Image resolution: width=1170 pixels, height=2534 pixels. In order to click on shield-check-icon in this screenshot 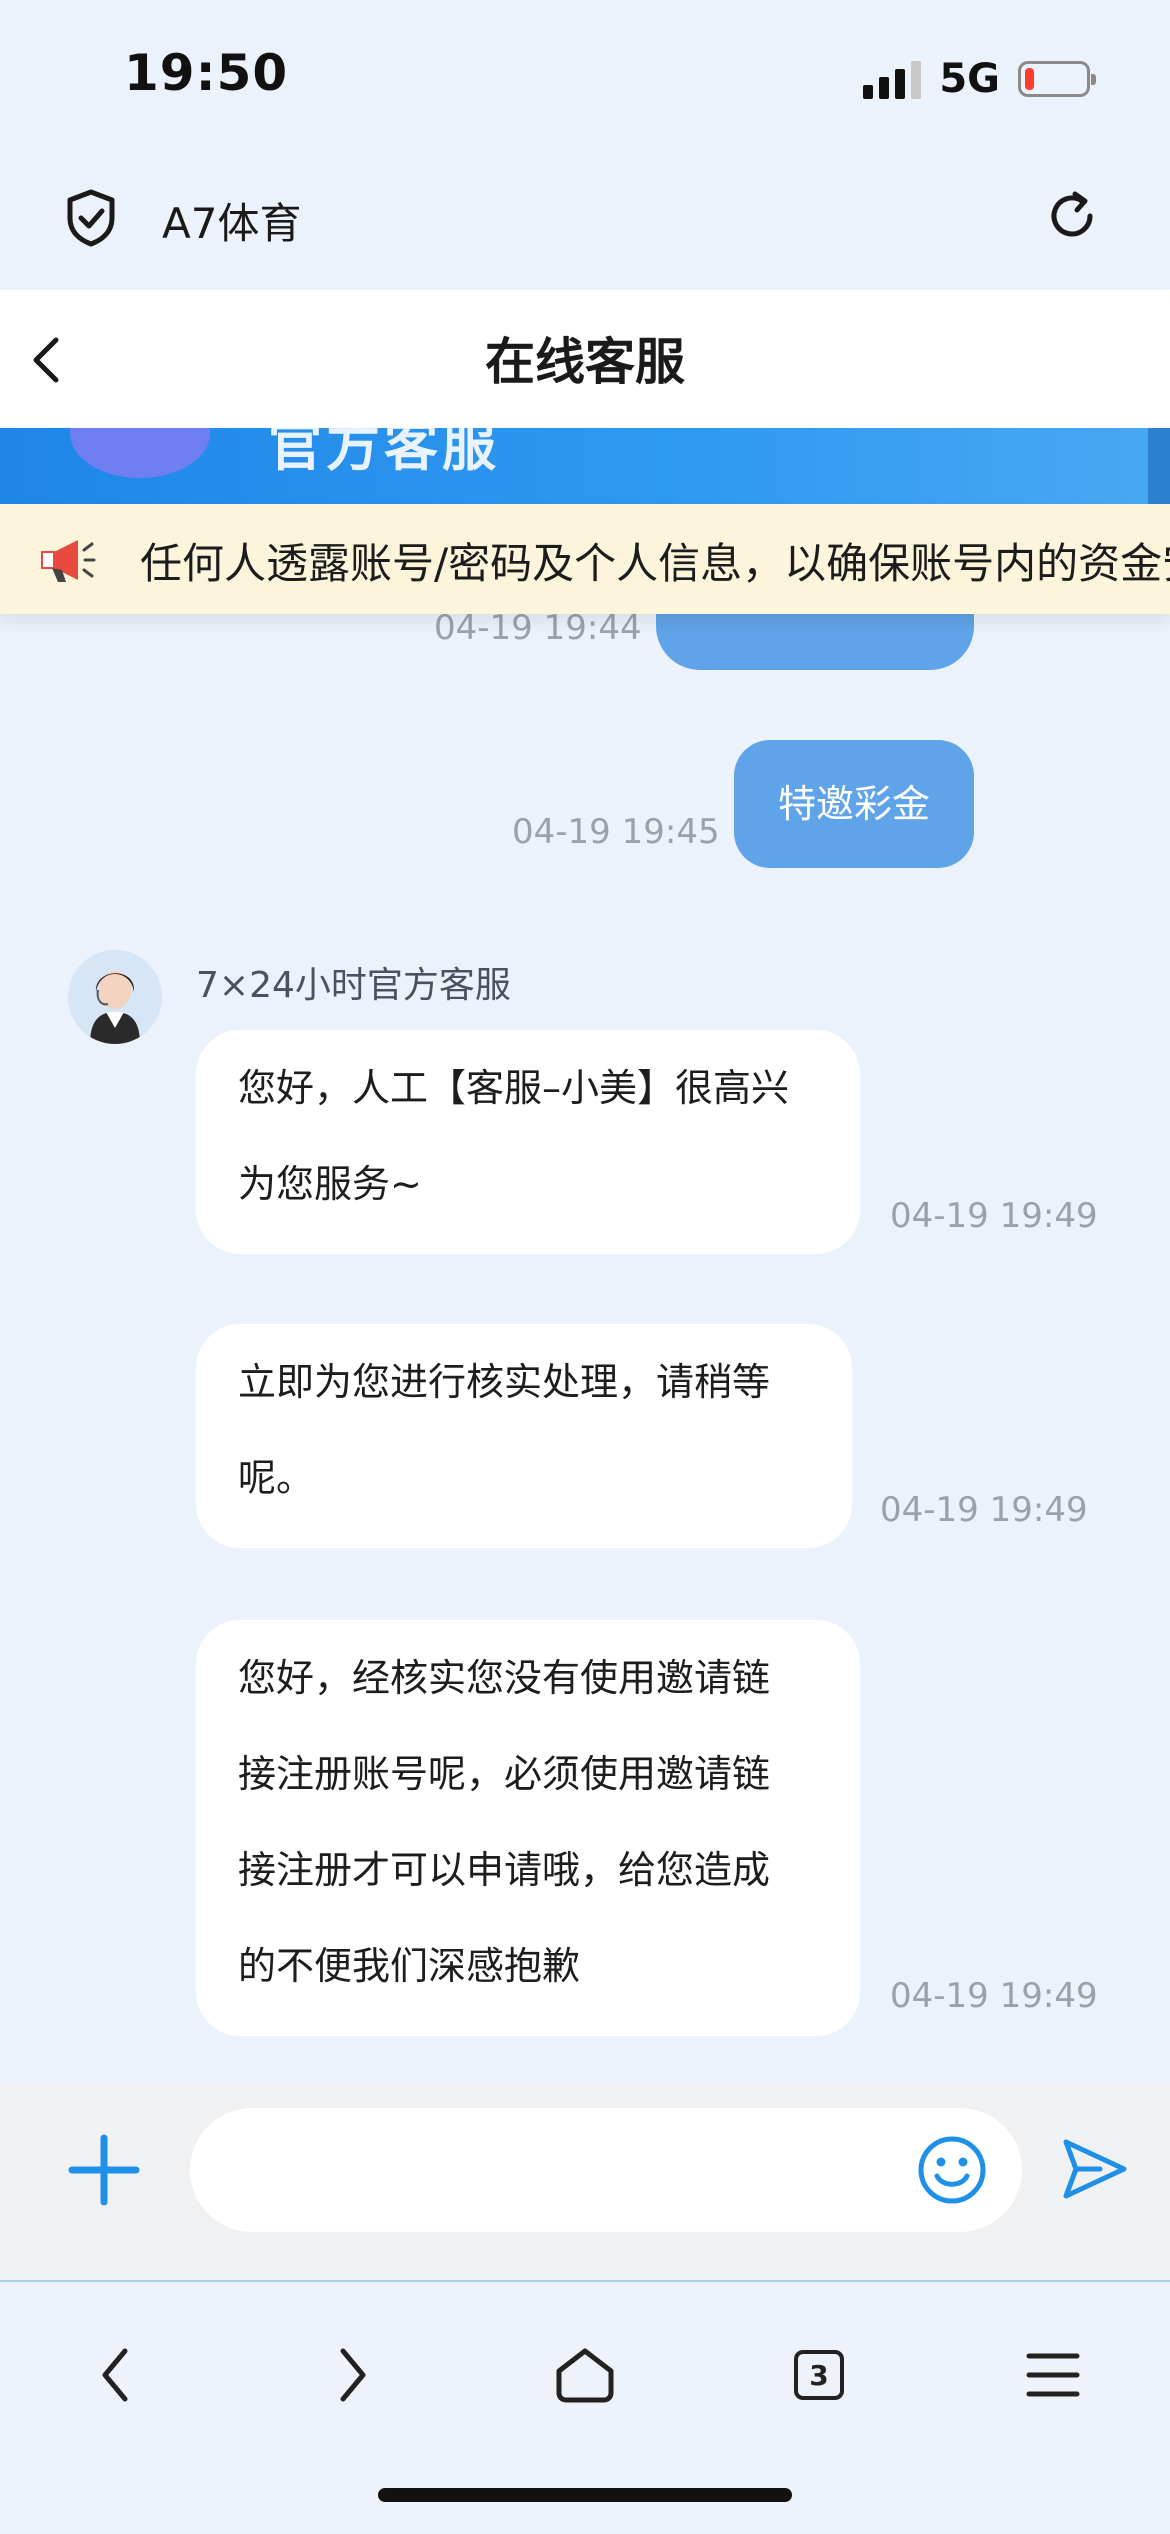, I will do `click(91, 220)`.